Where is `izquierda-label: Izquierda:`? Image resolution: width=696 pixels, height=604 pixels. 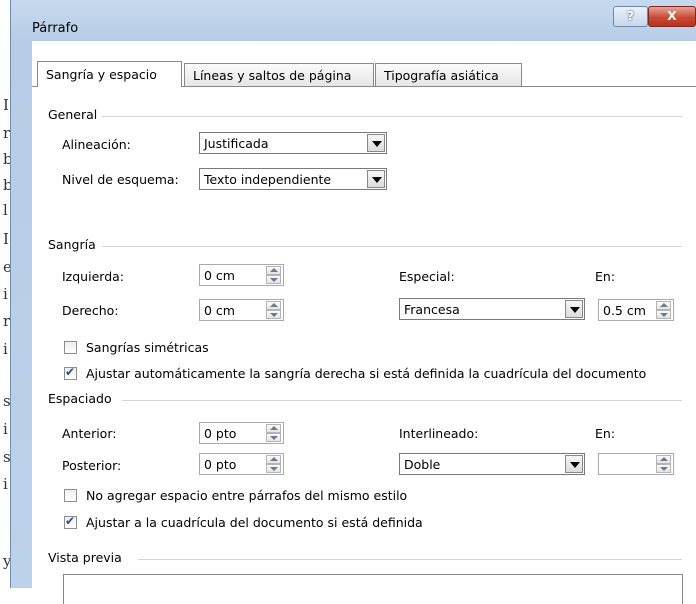 izquierda-label: Izquierda: is located at coordinates (93, 276).